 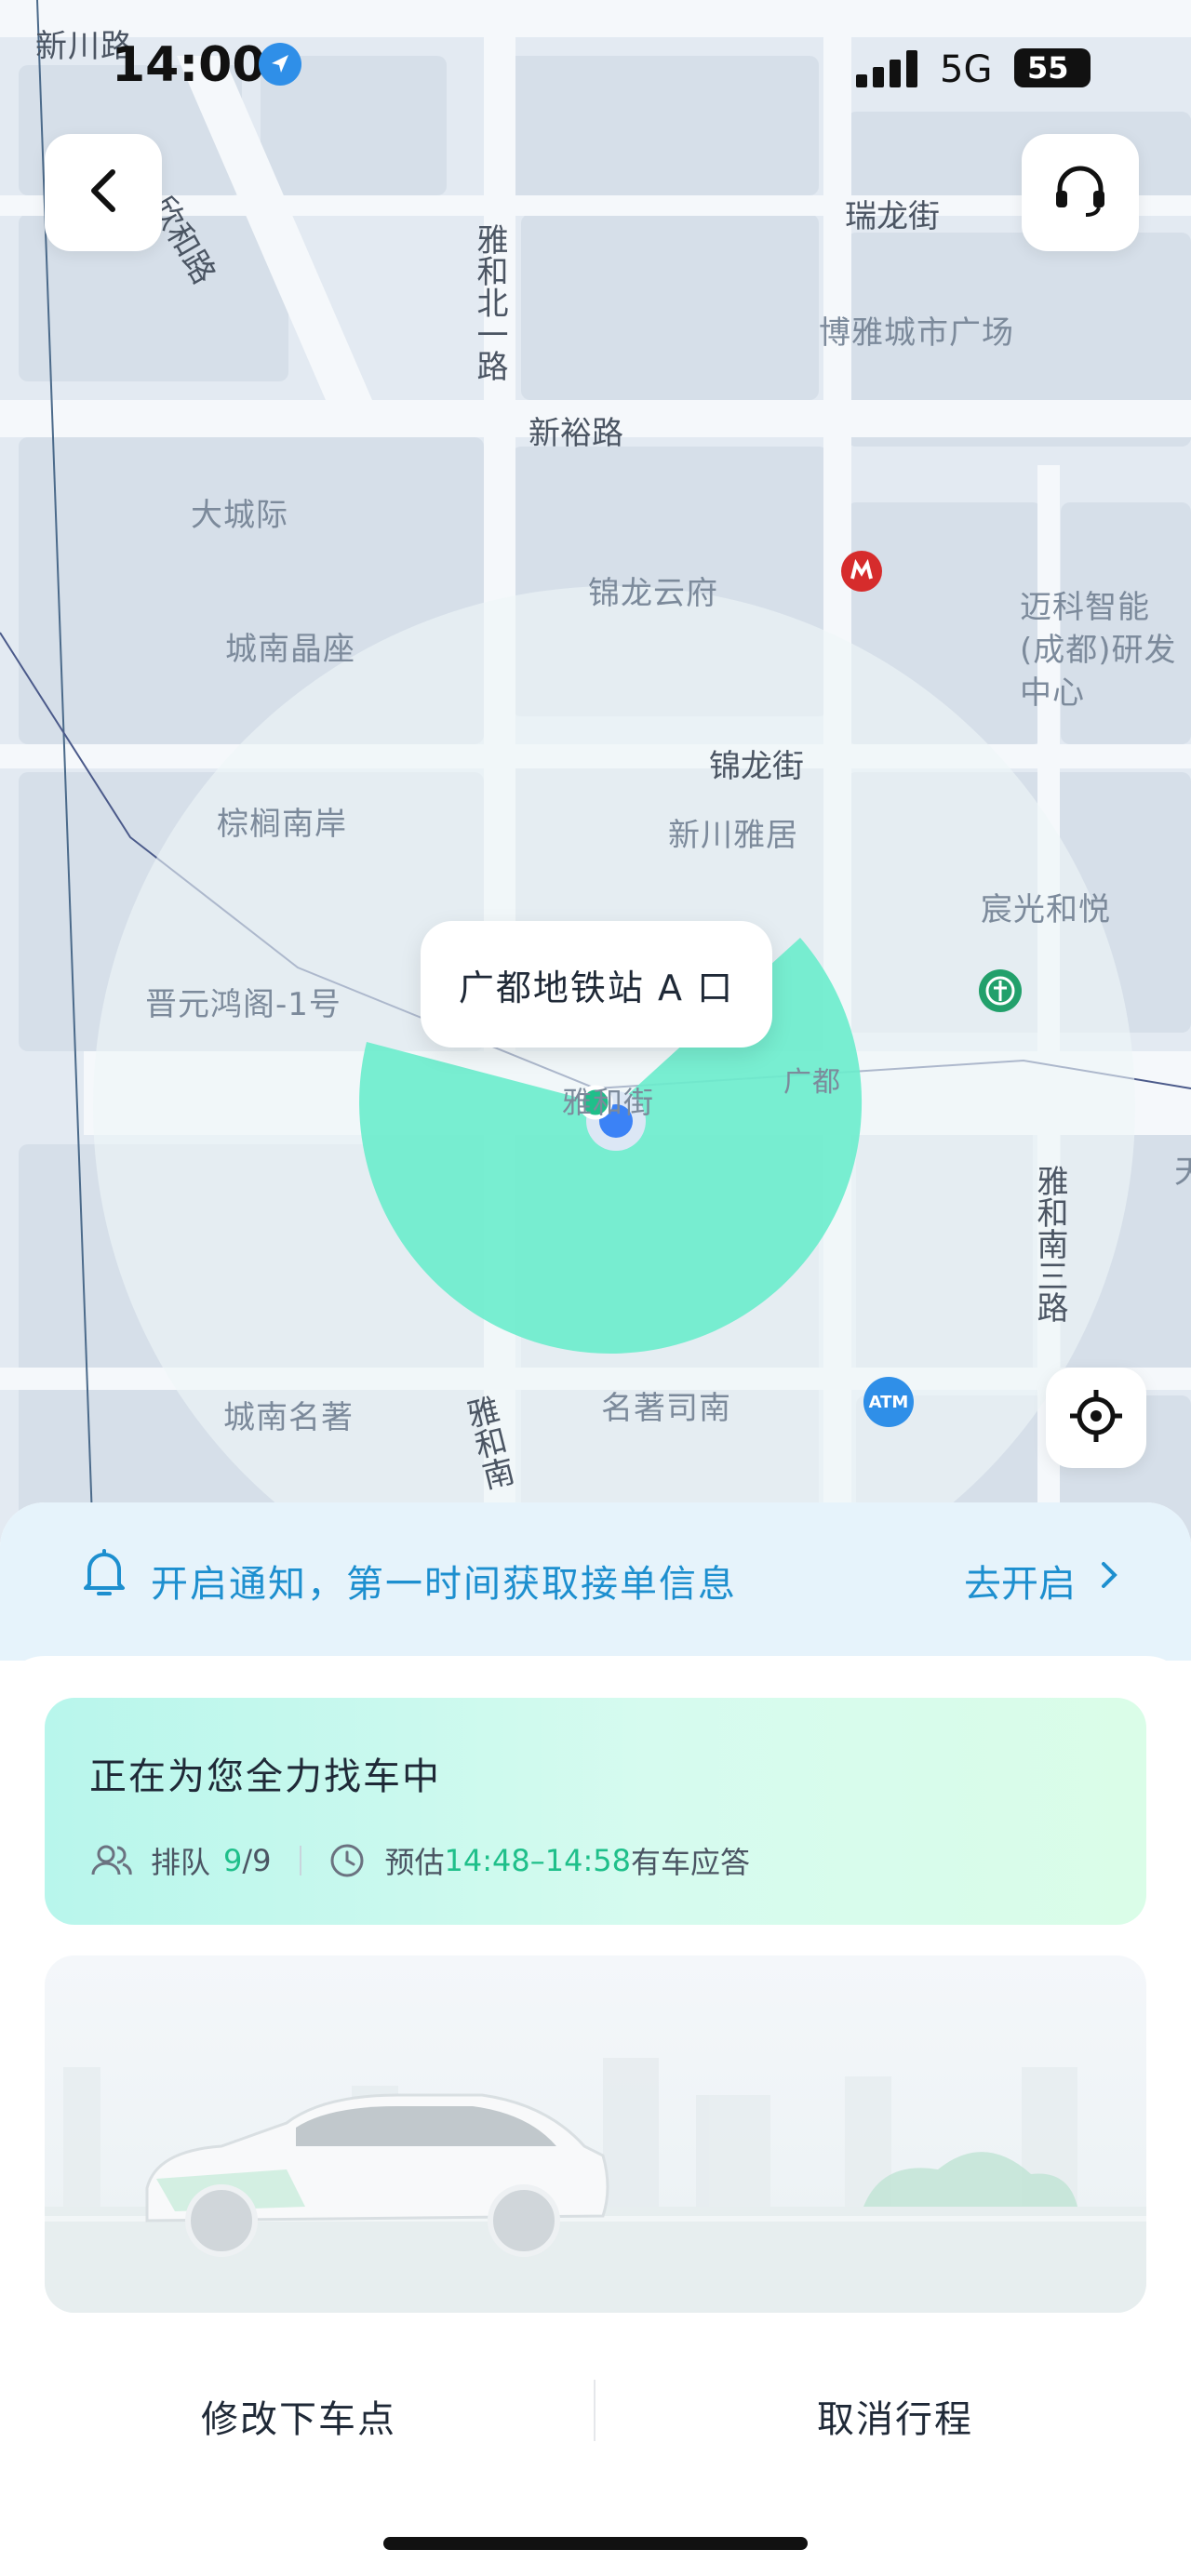 What do you see at coordinates (653, 593) in the screenshot?
I see `map-label-jinlong-yunfu: 锦龙云府` at bounding box center [653, 593].